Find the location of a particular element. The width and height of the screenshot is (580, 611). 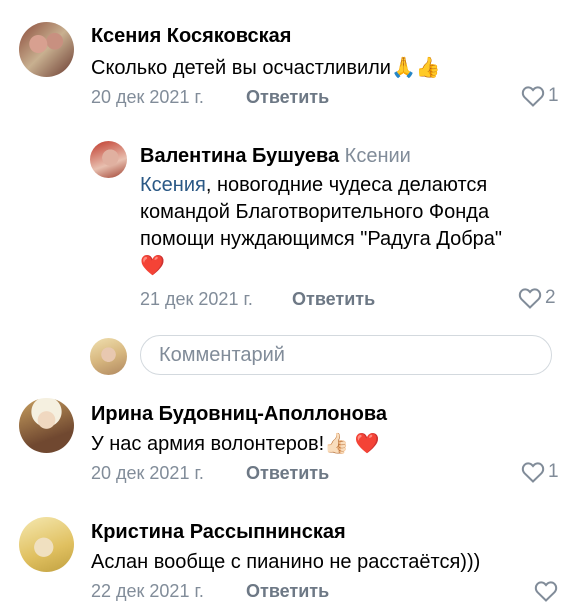

current-user-avatar is located at coordinates (108, 356).